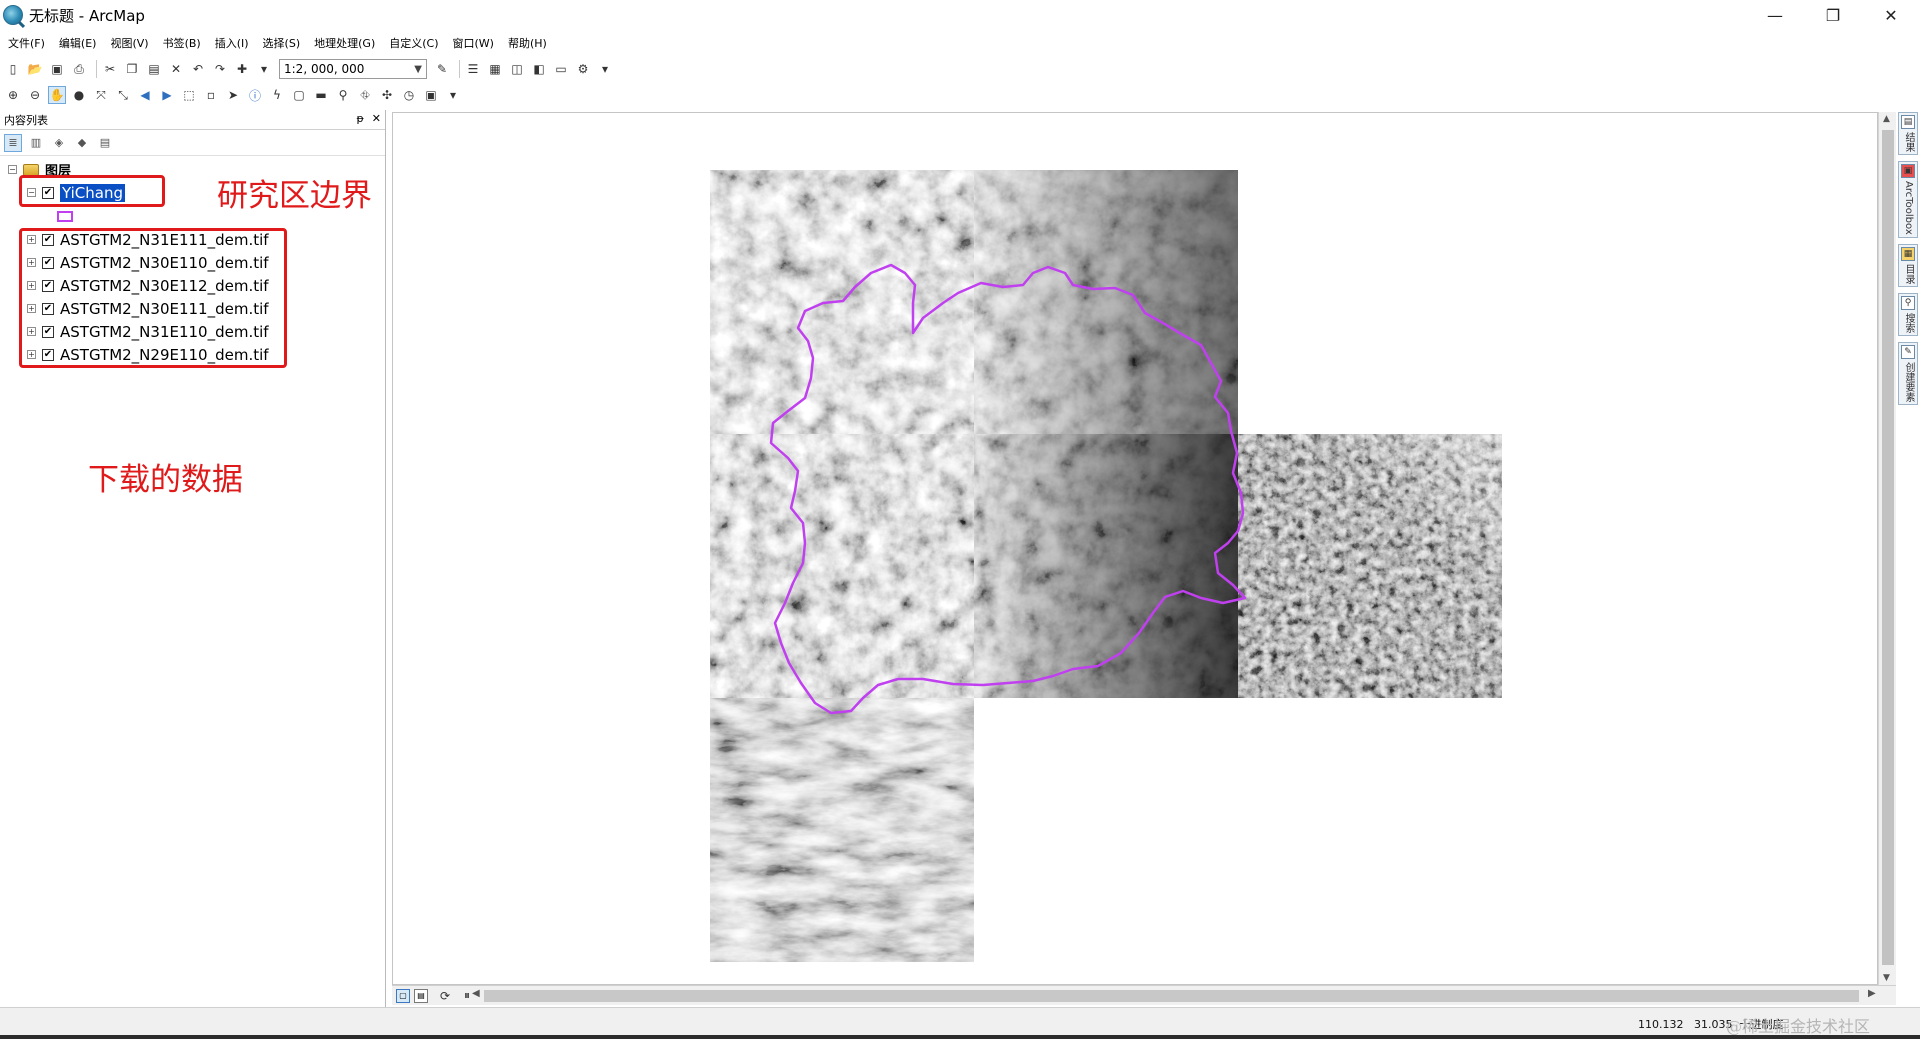 This screenshot has width=1920, height=1039. Describe the element at coordinates (473, 69) in the screenshot. I see `table-of-contents-icon: ☰` at that location.